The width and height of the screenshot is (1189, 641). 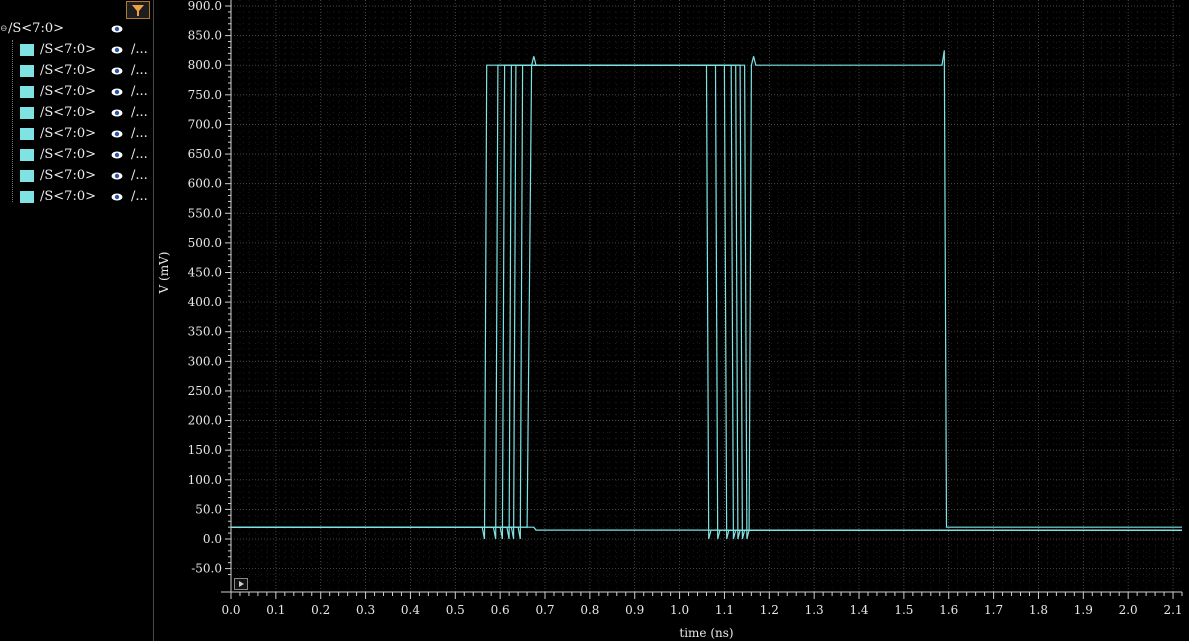 I want to click on y-tick-label: 900.0, so click(x=205, y=6).